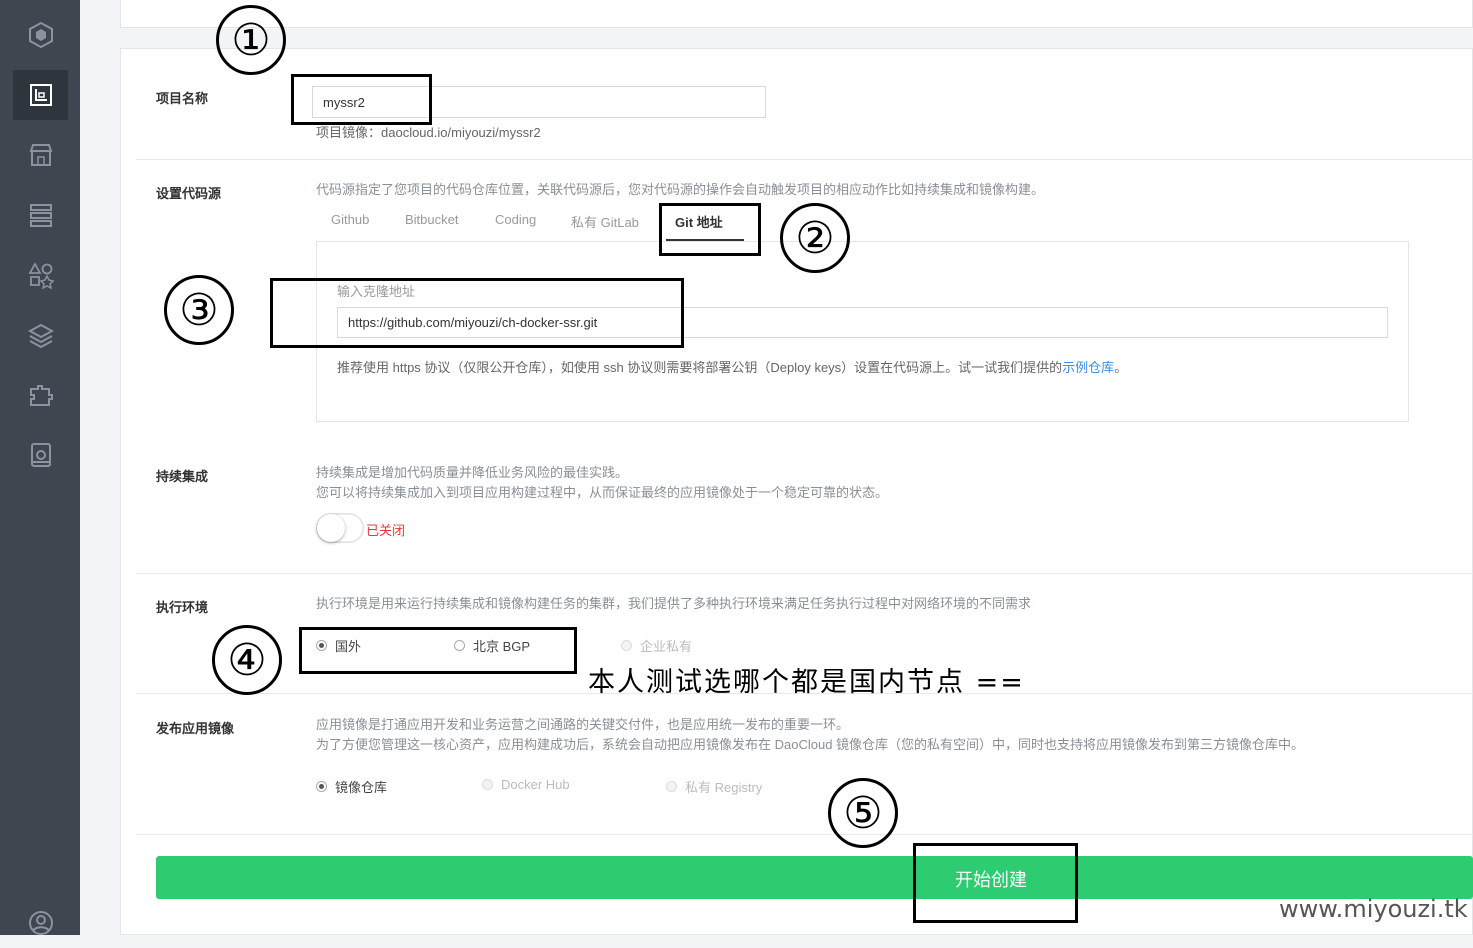 The width and height of the screenshot is (1473, 948). I want to click on toggle-knob, so click(331, 528).